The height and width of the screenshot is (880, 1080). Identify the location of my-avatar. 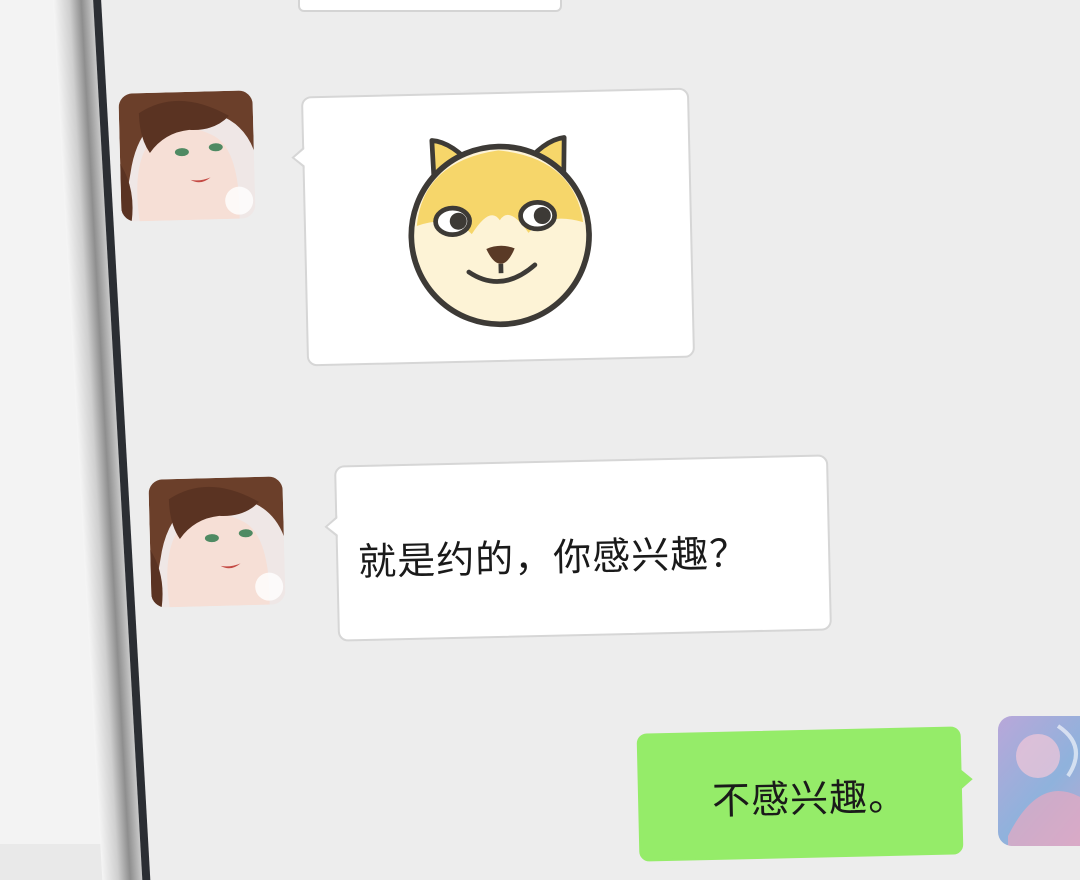
(1039, 781).